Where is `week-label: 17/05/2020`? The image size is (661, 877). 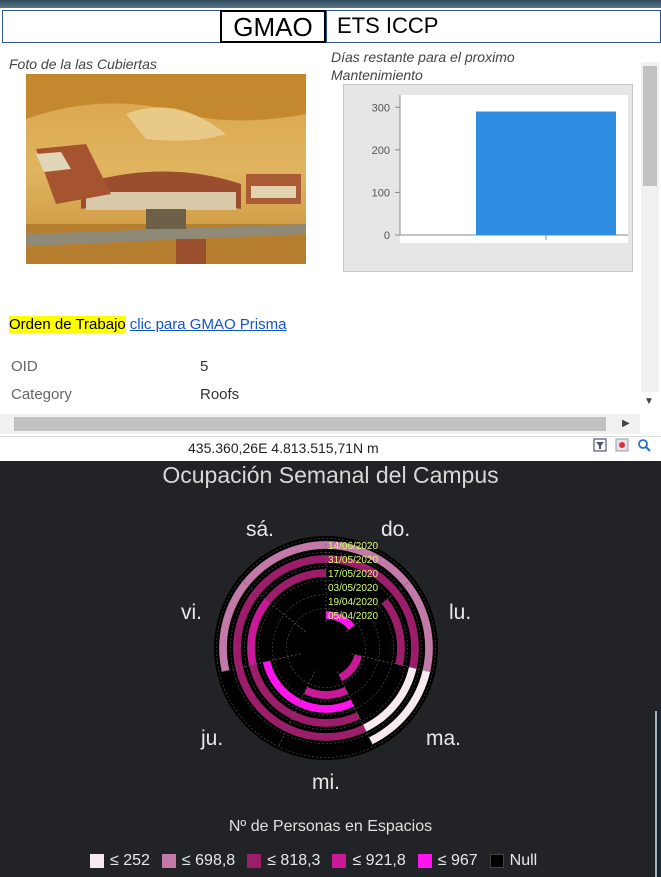
week-label: 17/05/2020 is located at coordinates (353, 574).